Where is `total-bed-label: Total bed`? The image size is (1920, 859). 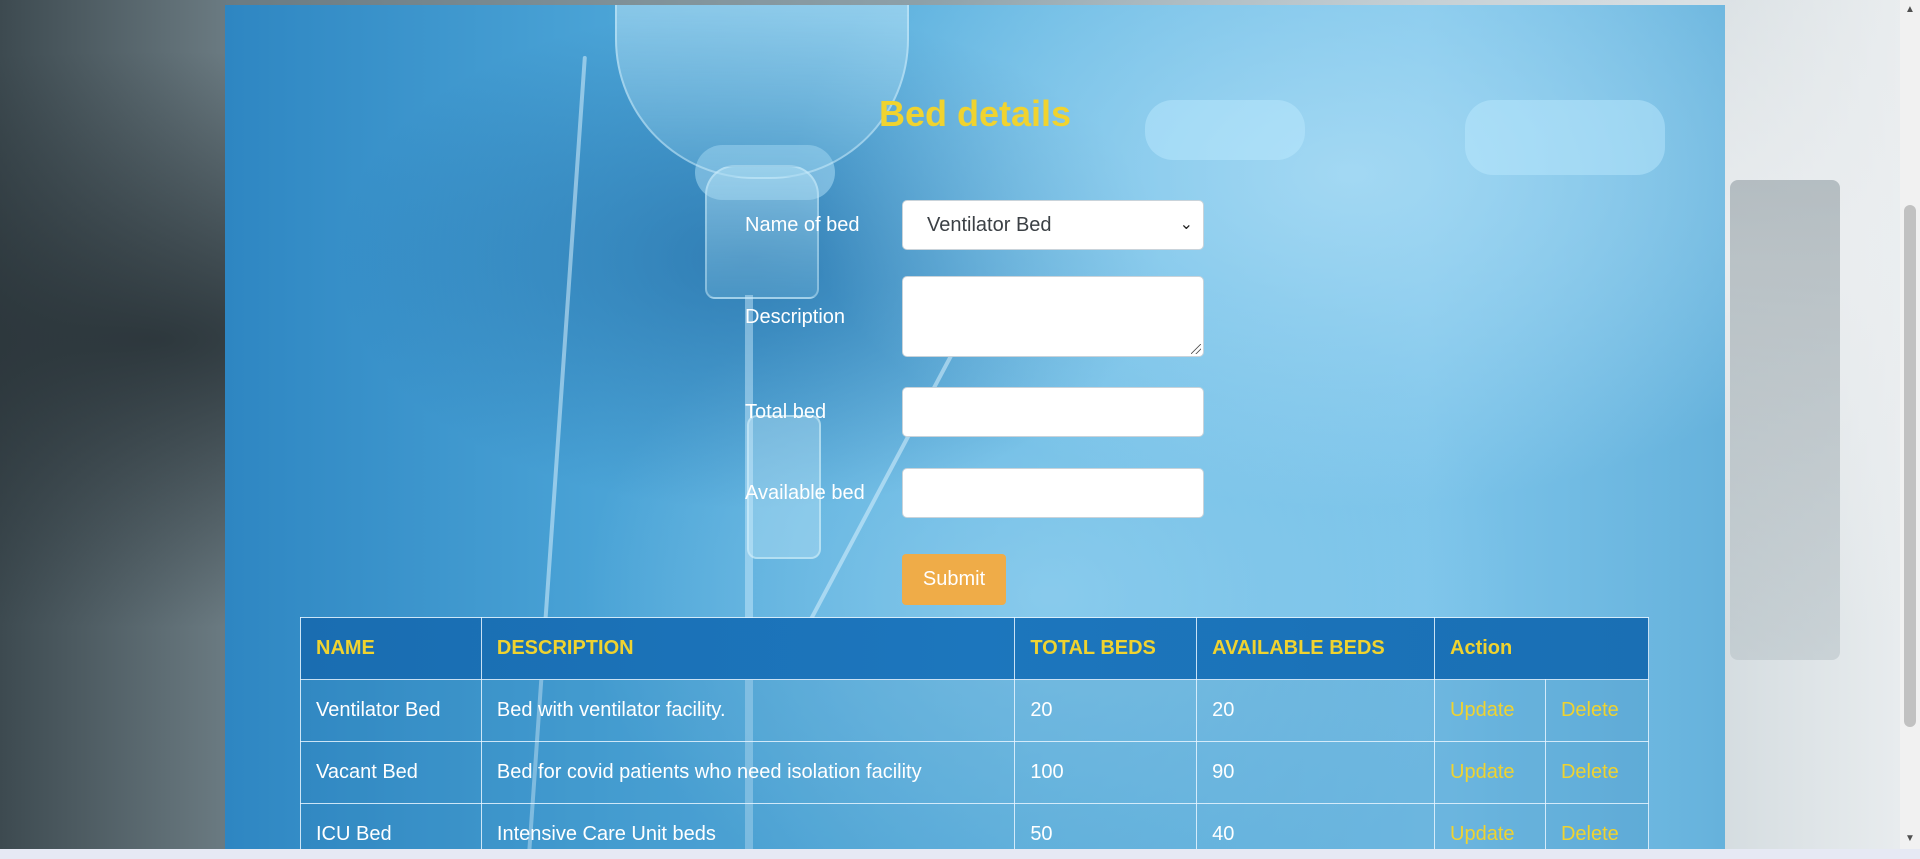
total-bed-label: Total bed is located at coordinates (786, 412).